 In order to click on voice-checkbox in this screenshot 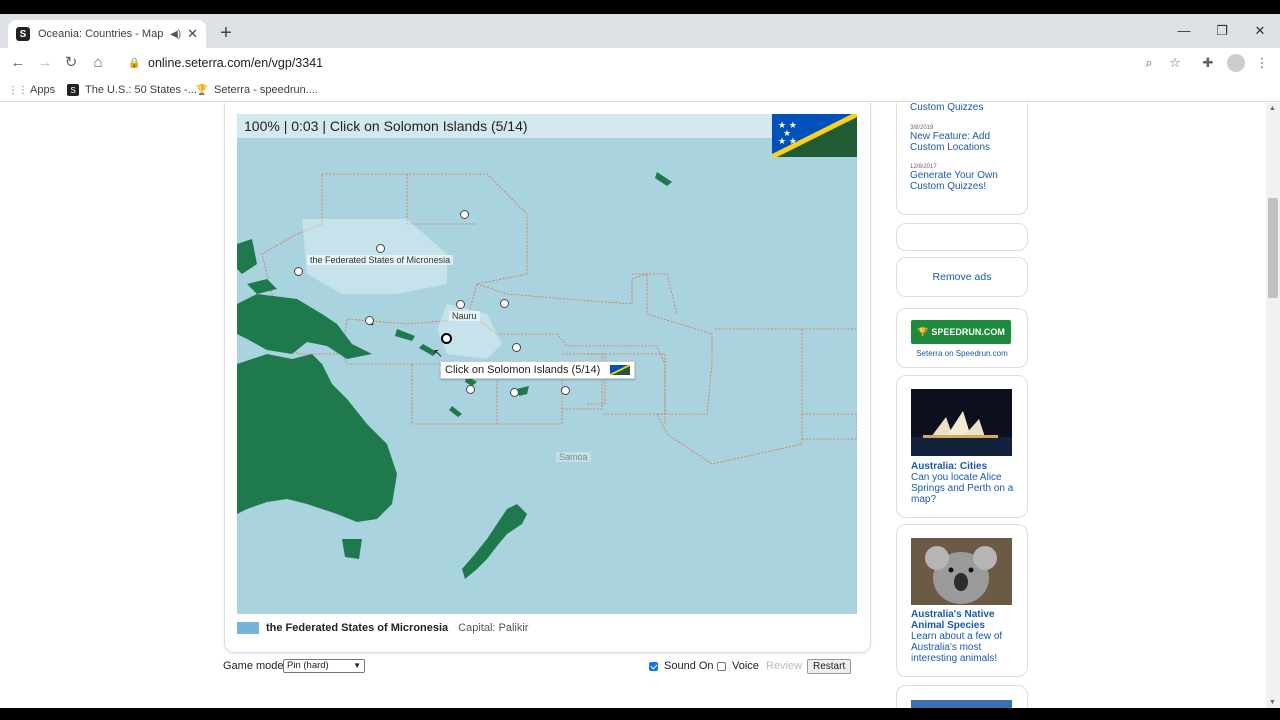, I will do `click(721, 666)`.